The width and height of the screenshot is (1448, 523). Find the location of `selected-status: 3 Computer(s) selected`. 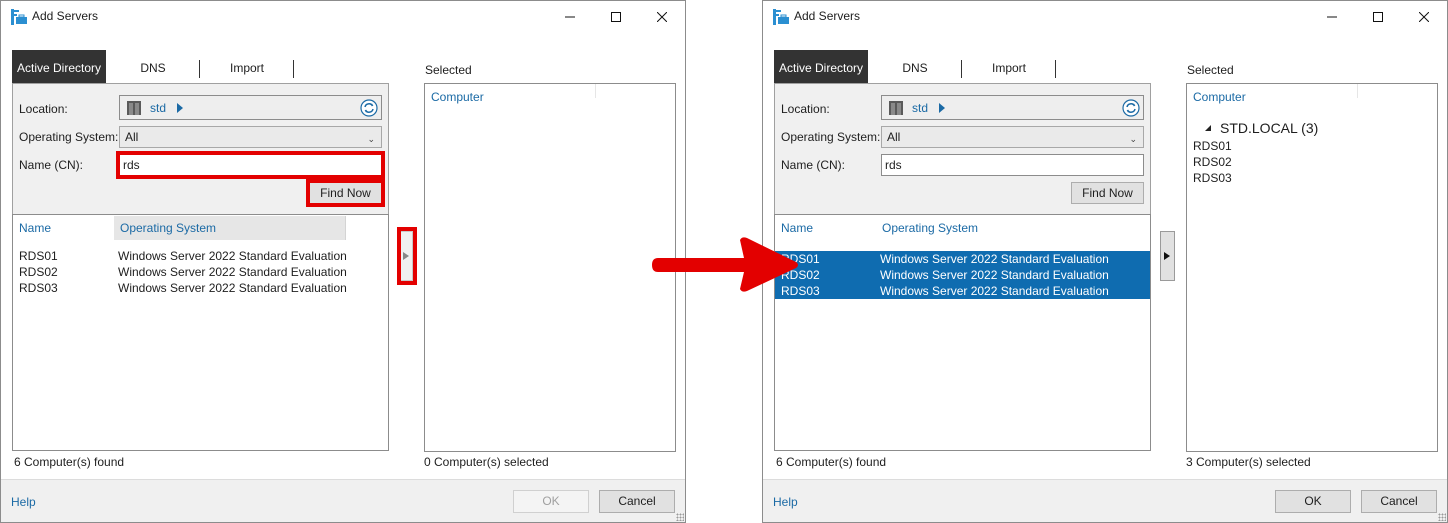

selected-status: 3 Computer(s) selected is located at coordinates (1248, 462).